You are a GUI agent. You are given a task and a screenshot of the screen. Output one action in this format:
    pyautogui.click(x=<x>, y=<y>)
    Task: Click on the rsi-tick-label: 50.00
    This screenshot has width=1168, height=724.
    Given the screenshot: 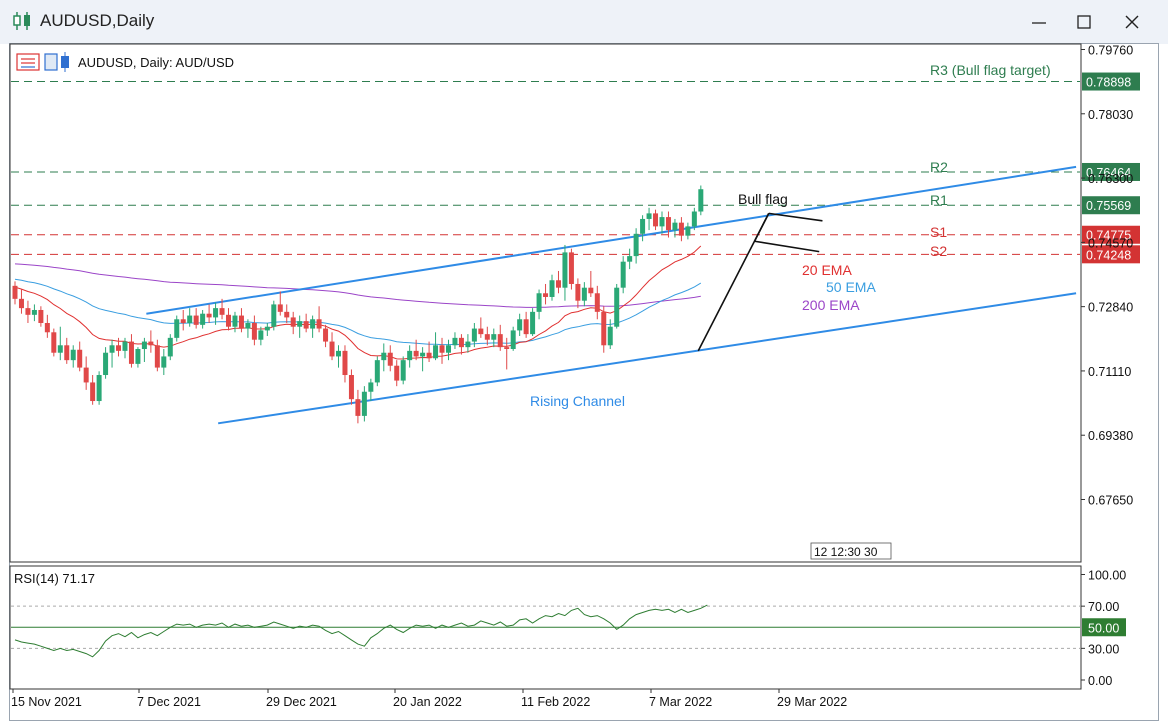 What is the action you would take?
    pyautogui.click(x=1103, y=628)
    